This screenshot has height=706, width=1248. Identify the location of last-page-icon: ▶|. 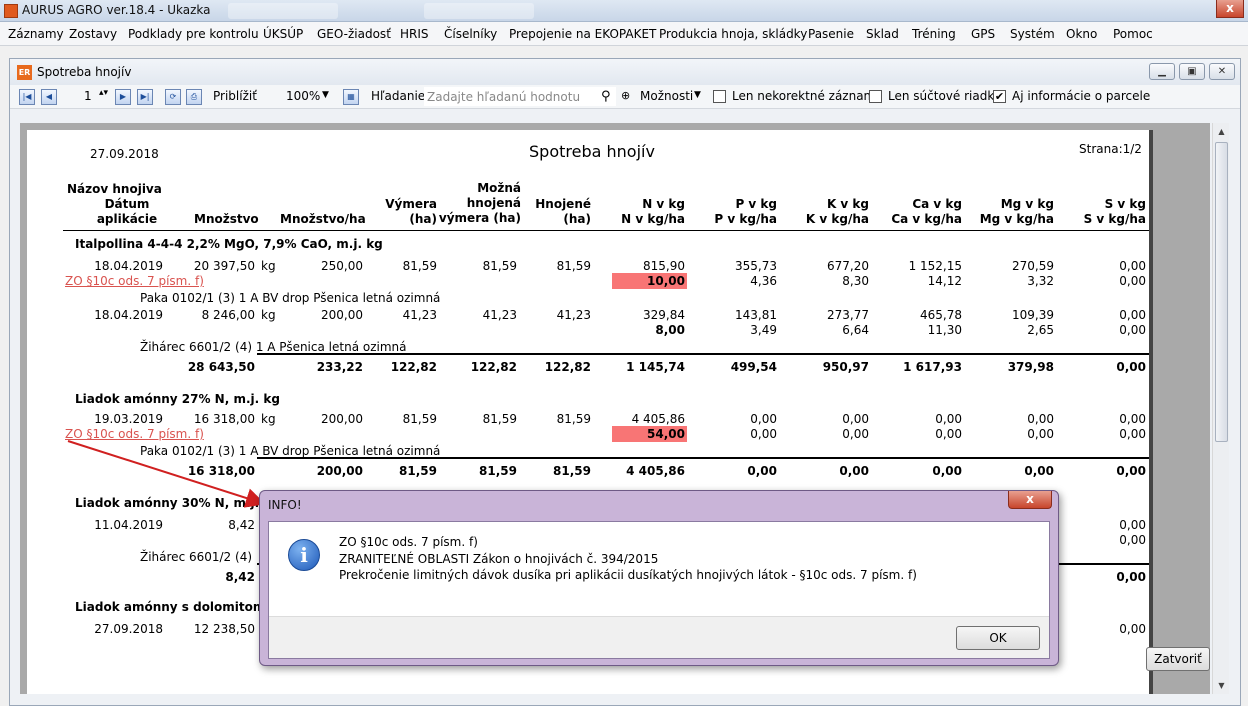
(145, 97).